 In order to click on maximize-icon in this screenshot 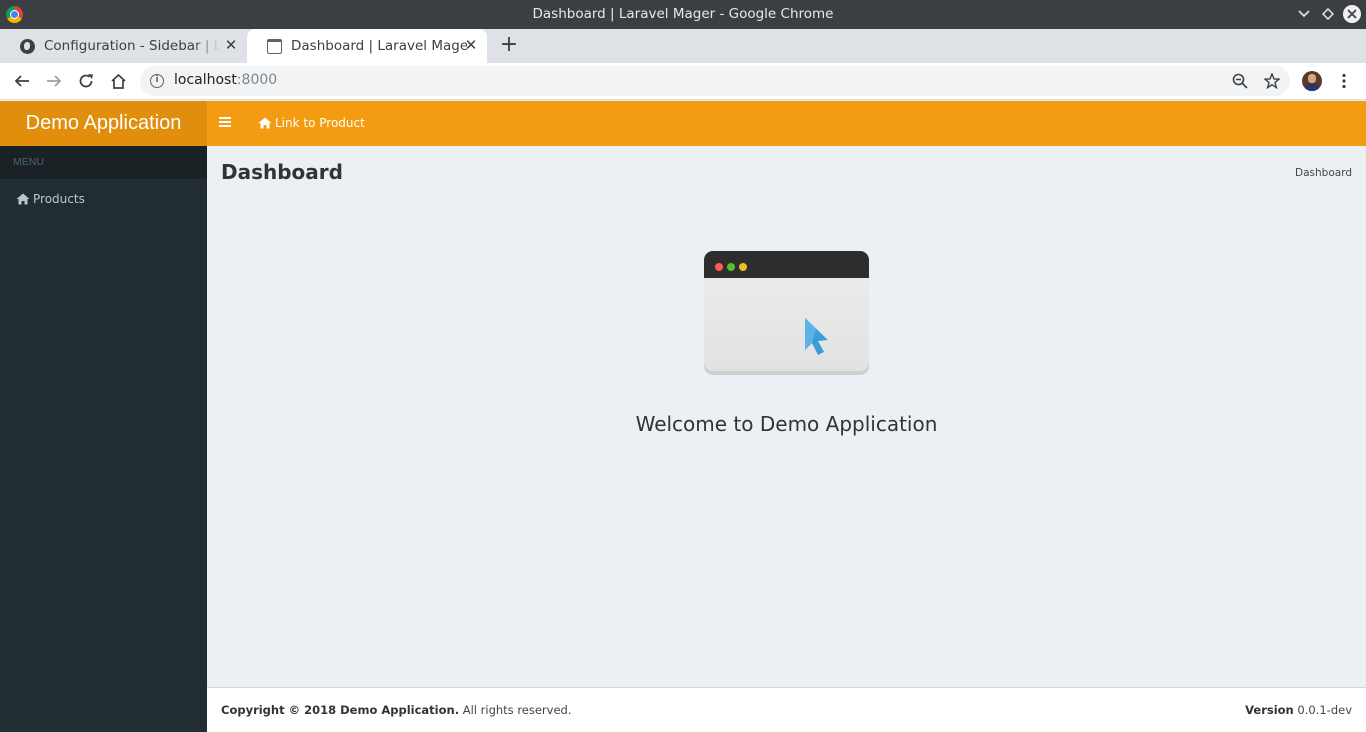, I will do `click(1328, 14)`.